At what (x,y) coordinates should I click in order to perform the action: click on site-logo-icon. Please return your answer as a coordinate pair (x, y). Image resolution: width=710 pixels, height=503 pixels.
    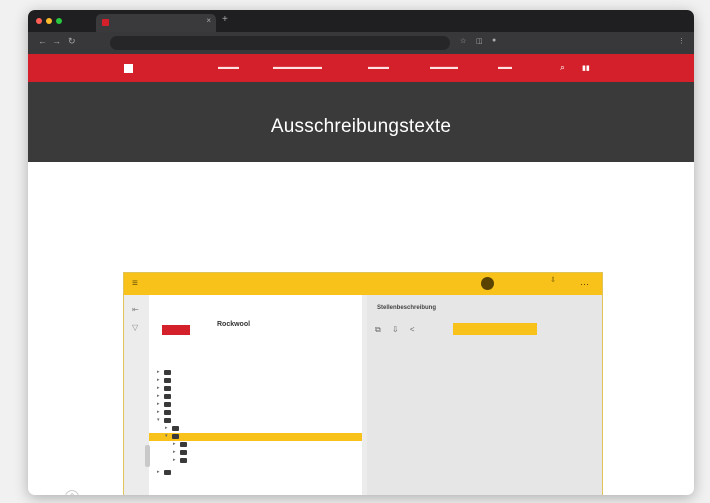
    Looking at the image, I should click on (128, 68).